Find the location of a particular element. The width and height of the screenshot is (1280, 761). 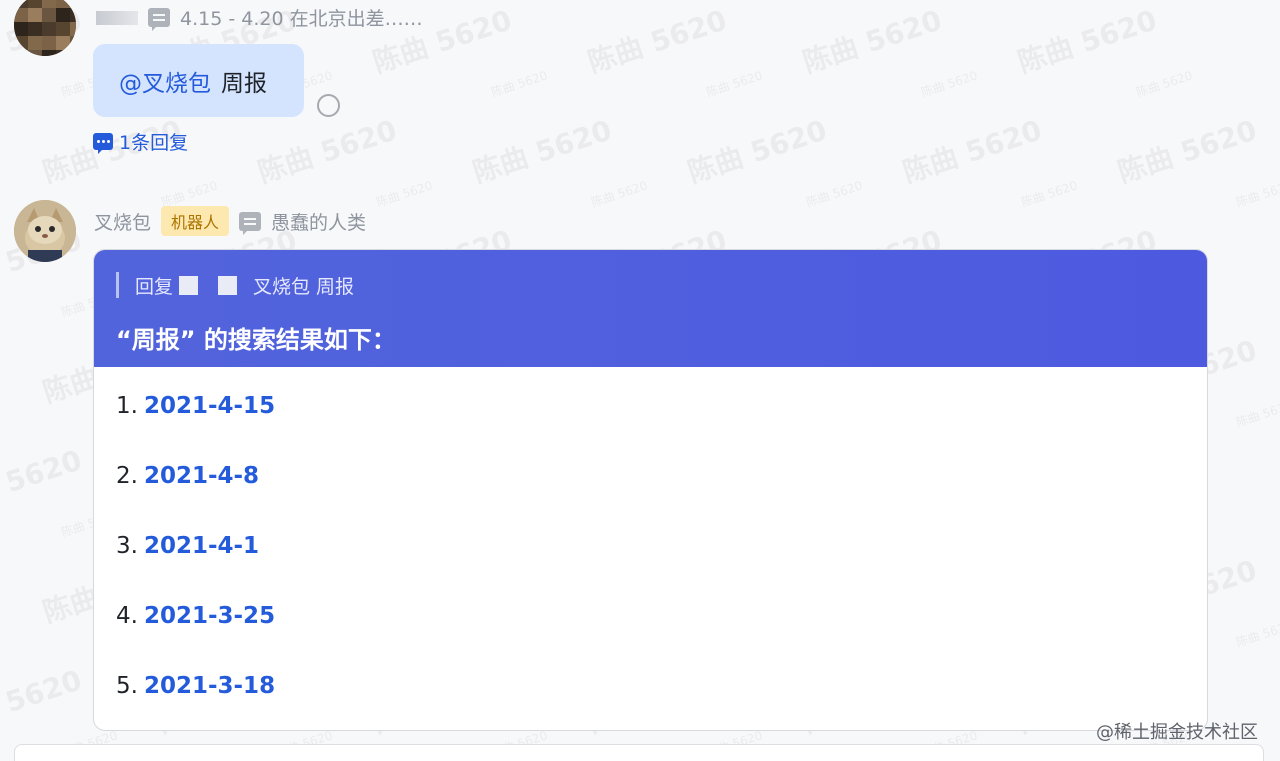

result-link: 2021-4-1 is located at coordinates (201, 546).